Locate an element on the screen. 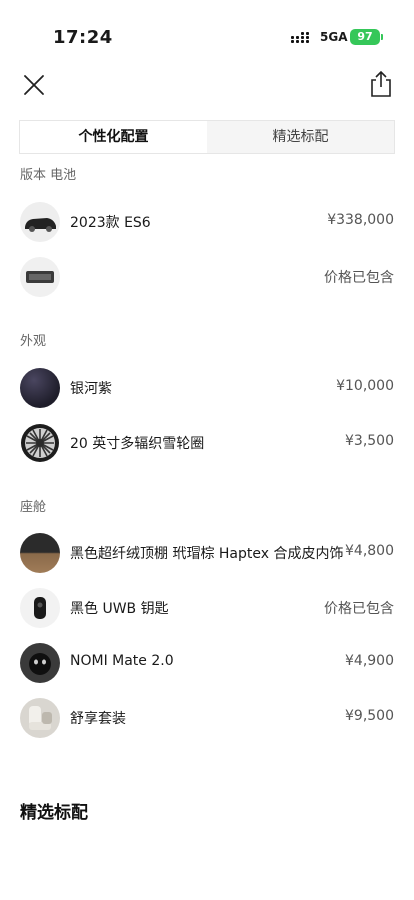 The height and width of the screenshot is (900, 414). item-price: ¥3,500 is located at coordinates (369, 441).